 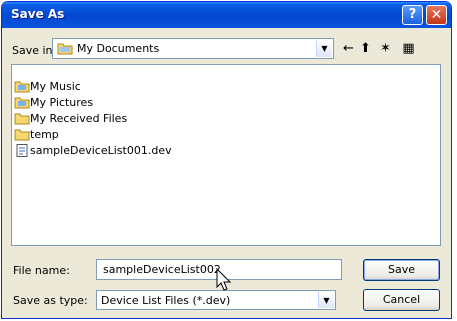 What do you see at coordinates (408, 48) in the screenshot?
I see `view-menu-icon: ▦` at bounding box center [408, 48].